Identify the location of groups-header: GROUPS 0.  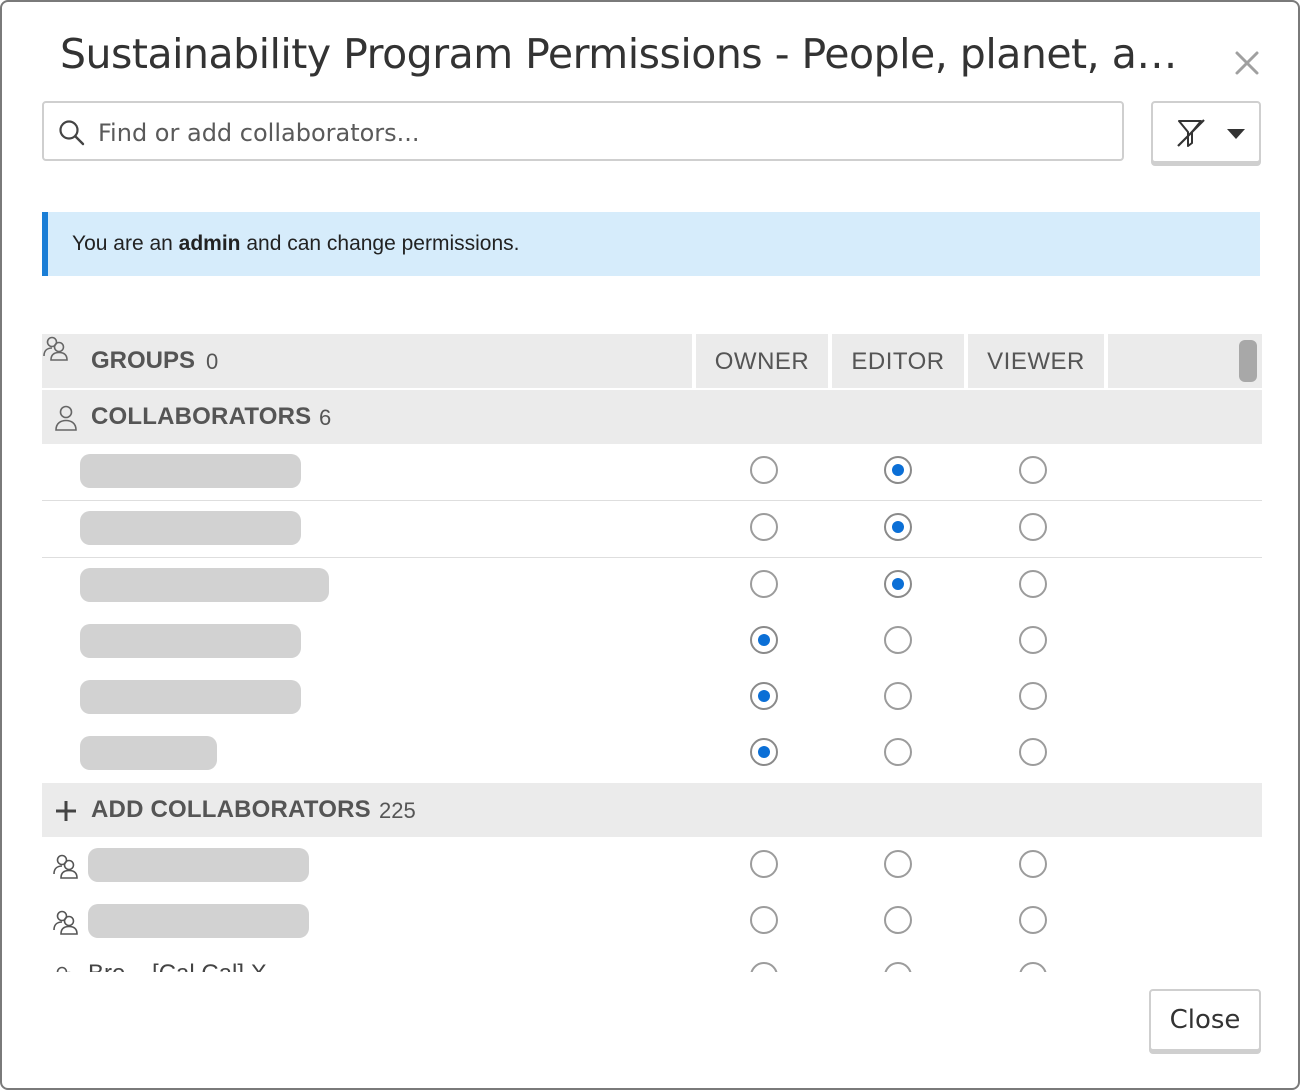
(367, 361).